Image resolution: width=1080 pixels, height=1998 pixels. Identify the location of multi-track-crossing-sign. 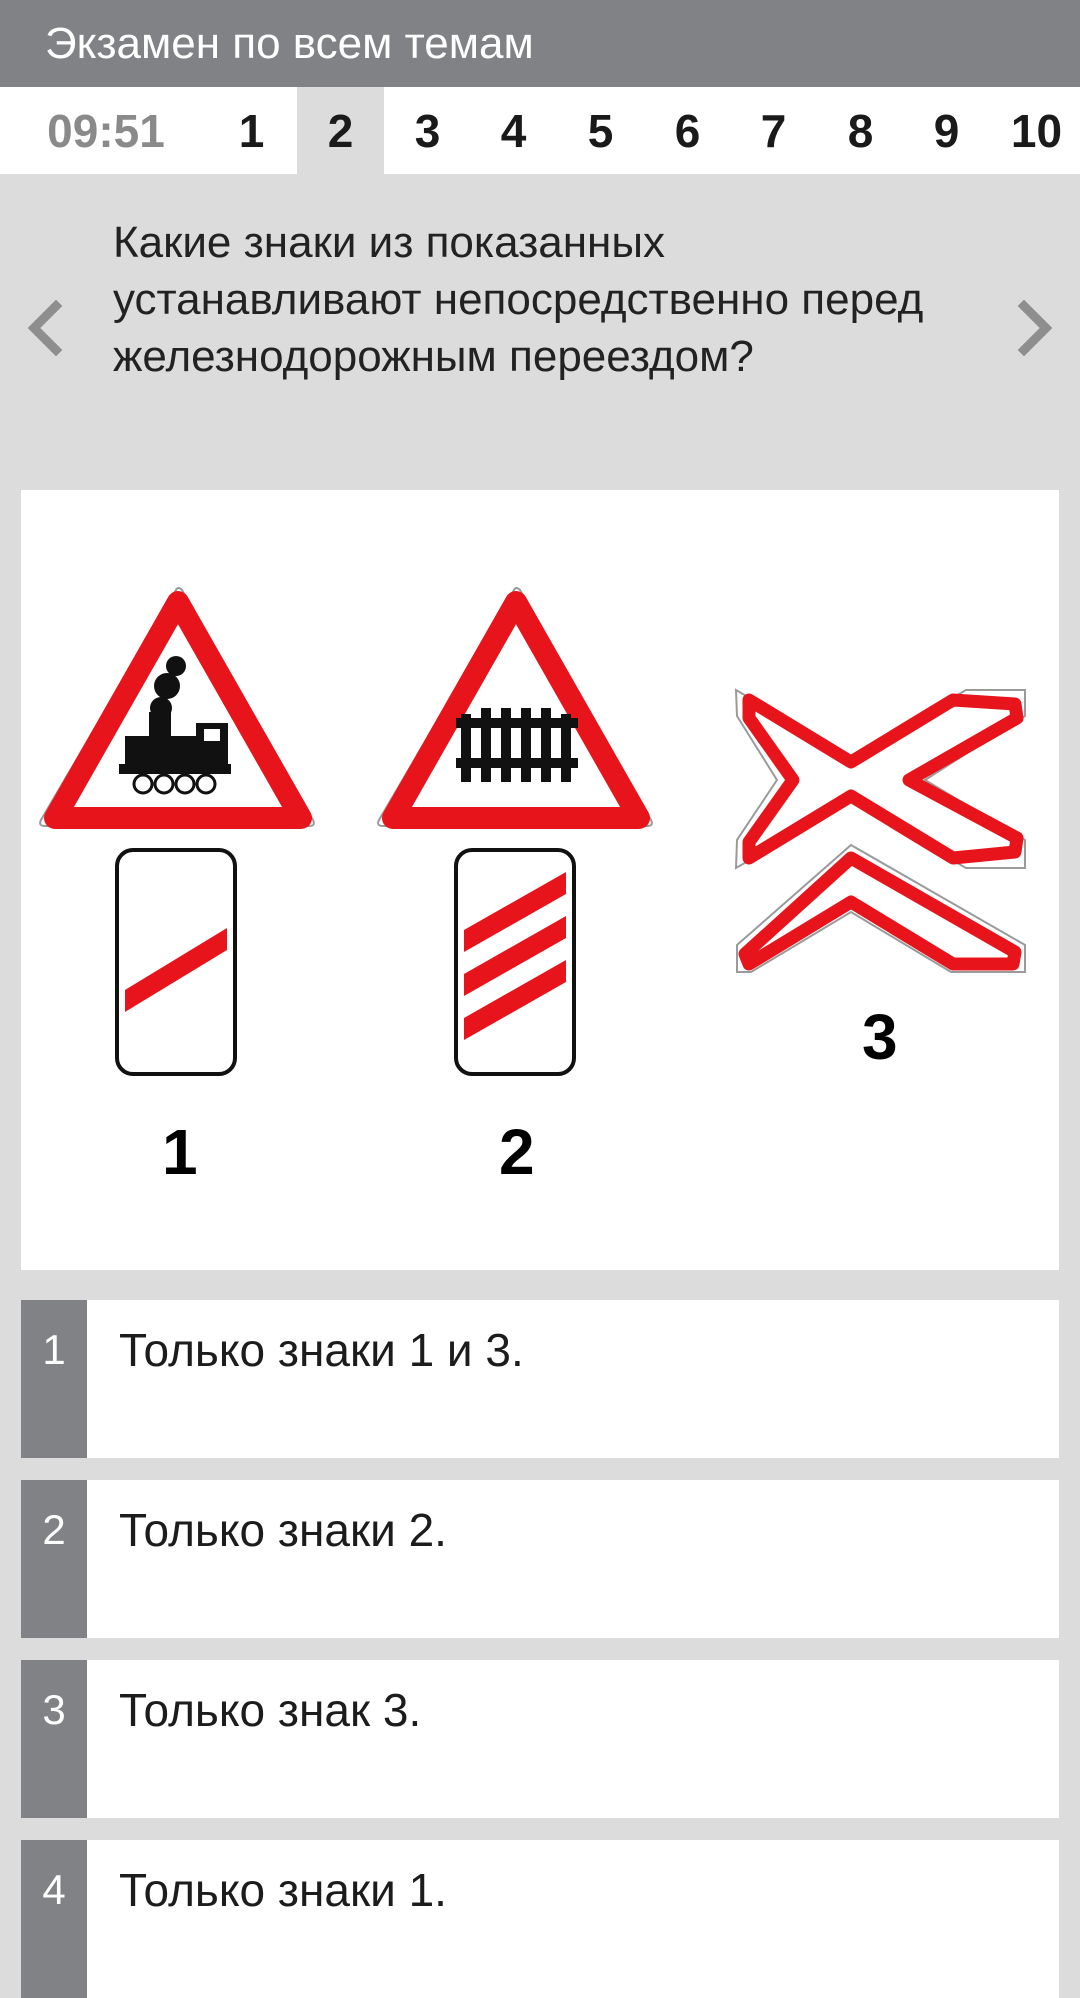
(880, 830).